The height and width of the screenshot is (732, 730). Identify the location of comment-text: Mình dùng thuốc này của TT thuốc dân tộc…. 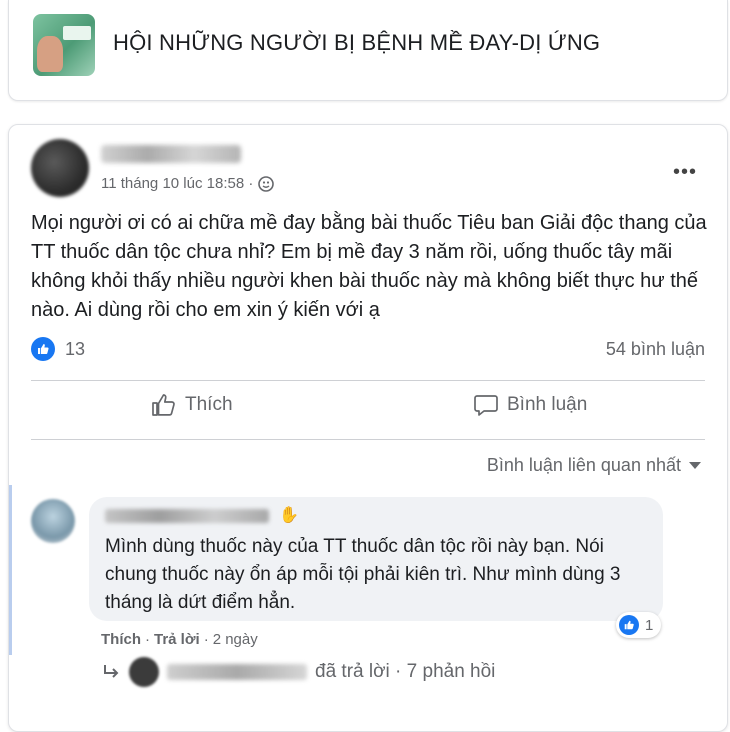
(363, 574).